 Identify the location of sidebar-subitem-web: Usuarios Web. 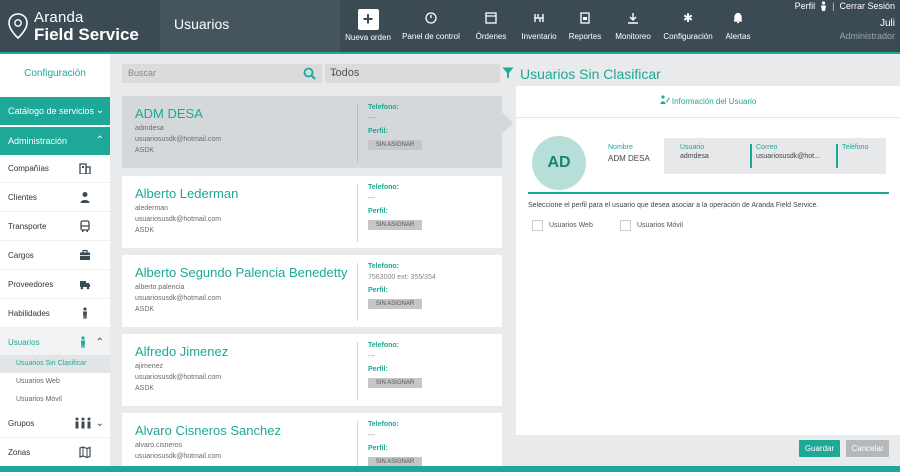
(55, 382).